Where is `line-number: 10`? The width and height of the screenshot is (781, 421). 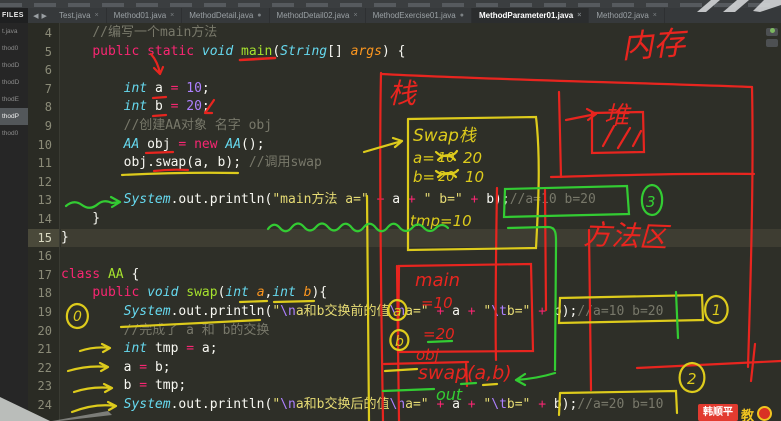
line-number: 10 is located at coordinates (44, 144).